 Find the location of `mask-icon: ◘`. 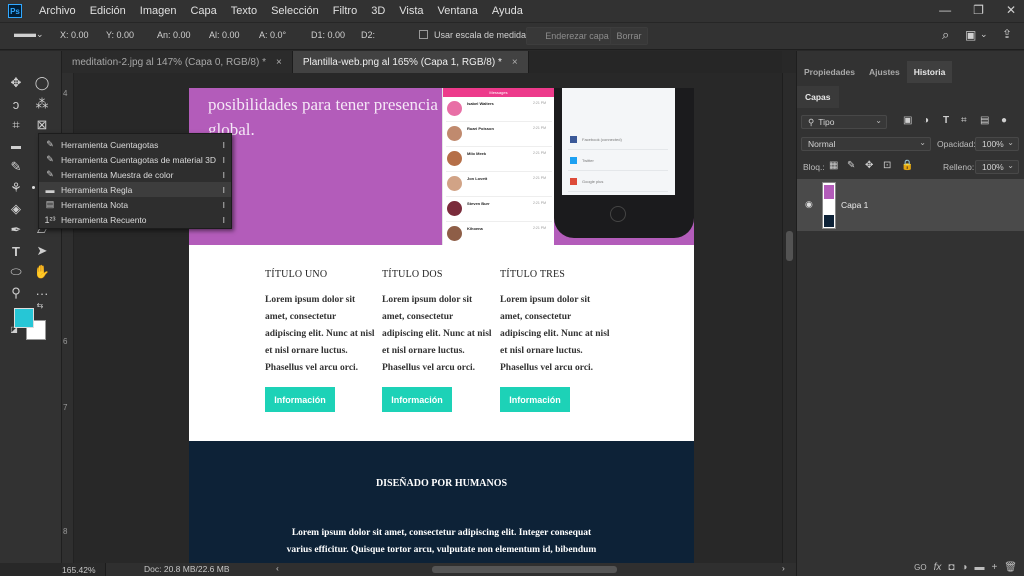

mask-icon: ◘ is located at coordinates (951, 567).